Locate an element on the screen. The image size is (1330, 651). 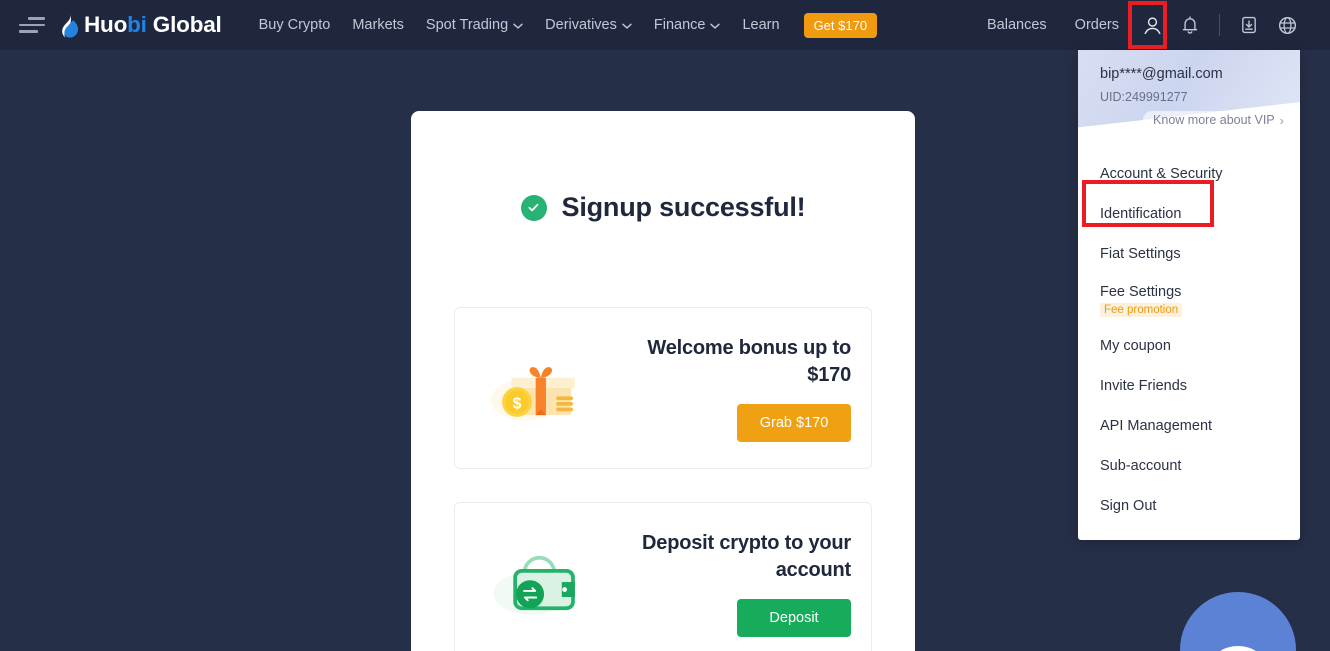
nav-label: Markets is located at coordinates (378, 25).